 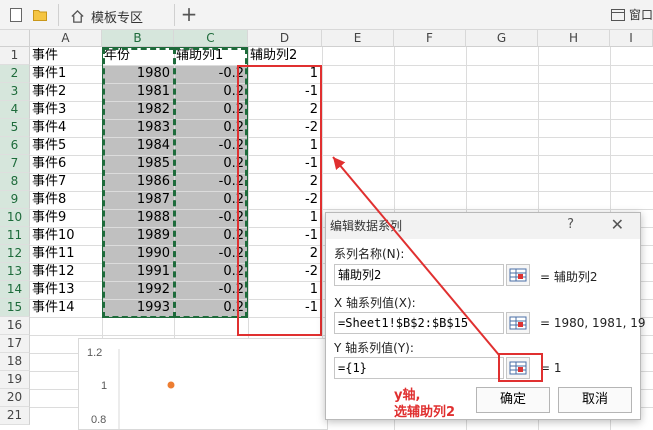 What do you see at coordinates (15, 218) in the screenshot?
I see `row-header: 10` at bounding box center [15, 218].